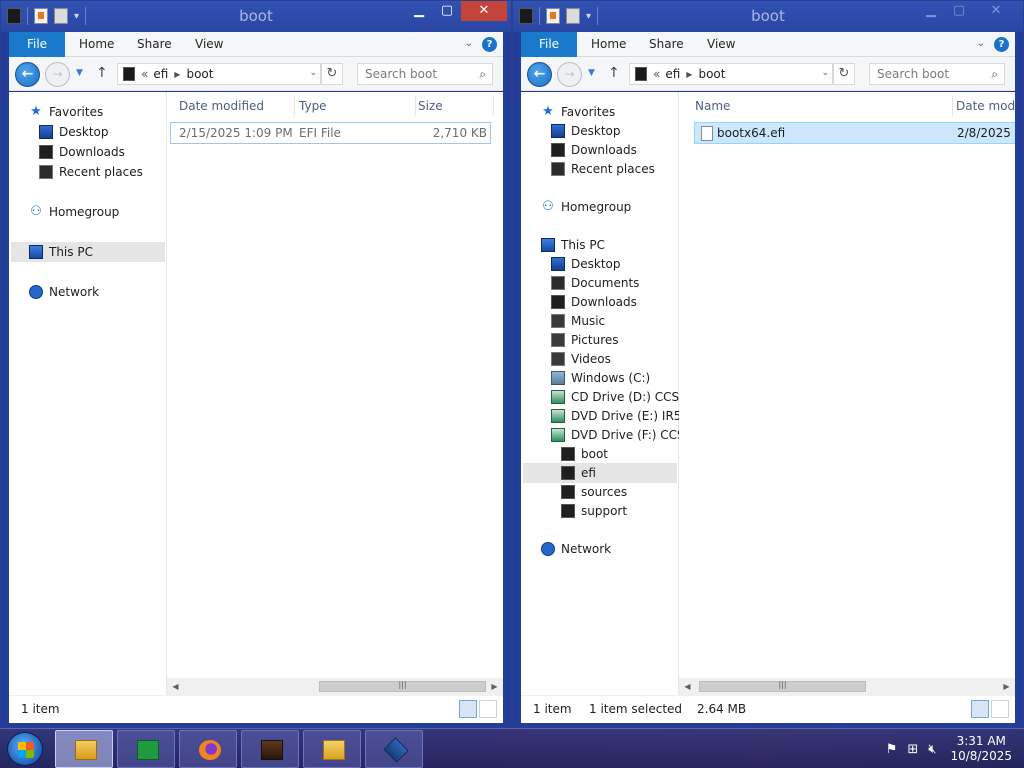 This screenshot has width=1024, height=768. Describe the element at coordinates (313, 106) in the screenshot. I see `column-type: Type` at that location.